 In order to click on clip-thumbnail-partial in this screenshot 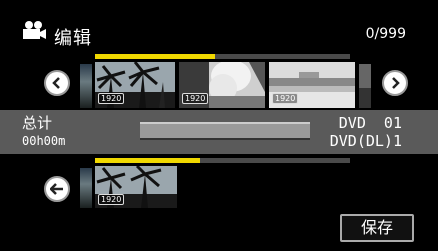, I will do `click(365, 86)`.